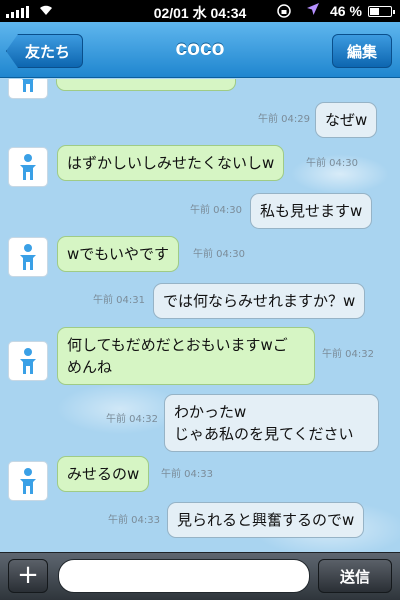  Describe the element at coordinates (375, 11) in the screenshot. I see `battery-fill` at that location.